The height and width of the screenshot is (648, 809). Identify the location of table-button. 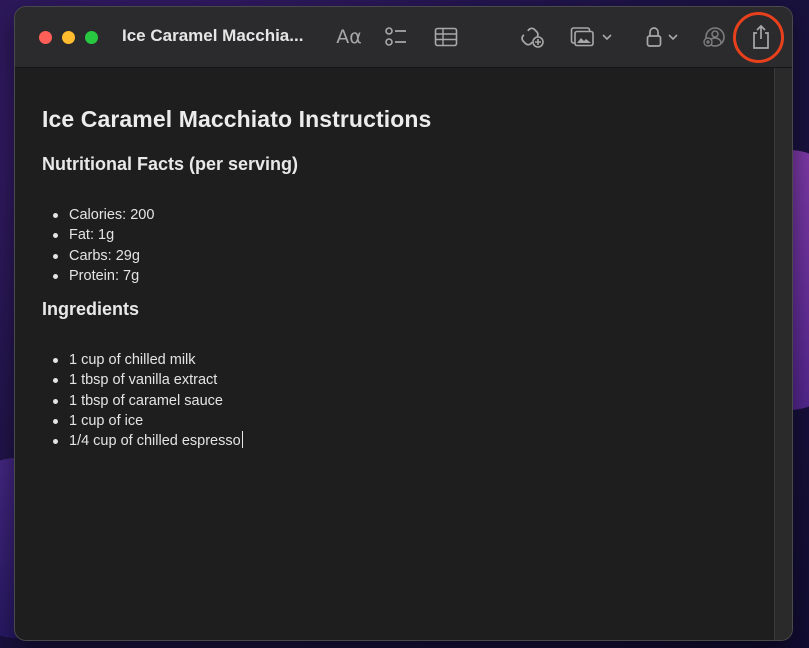
(446, 37).